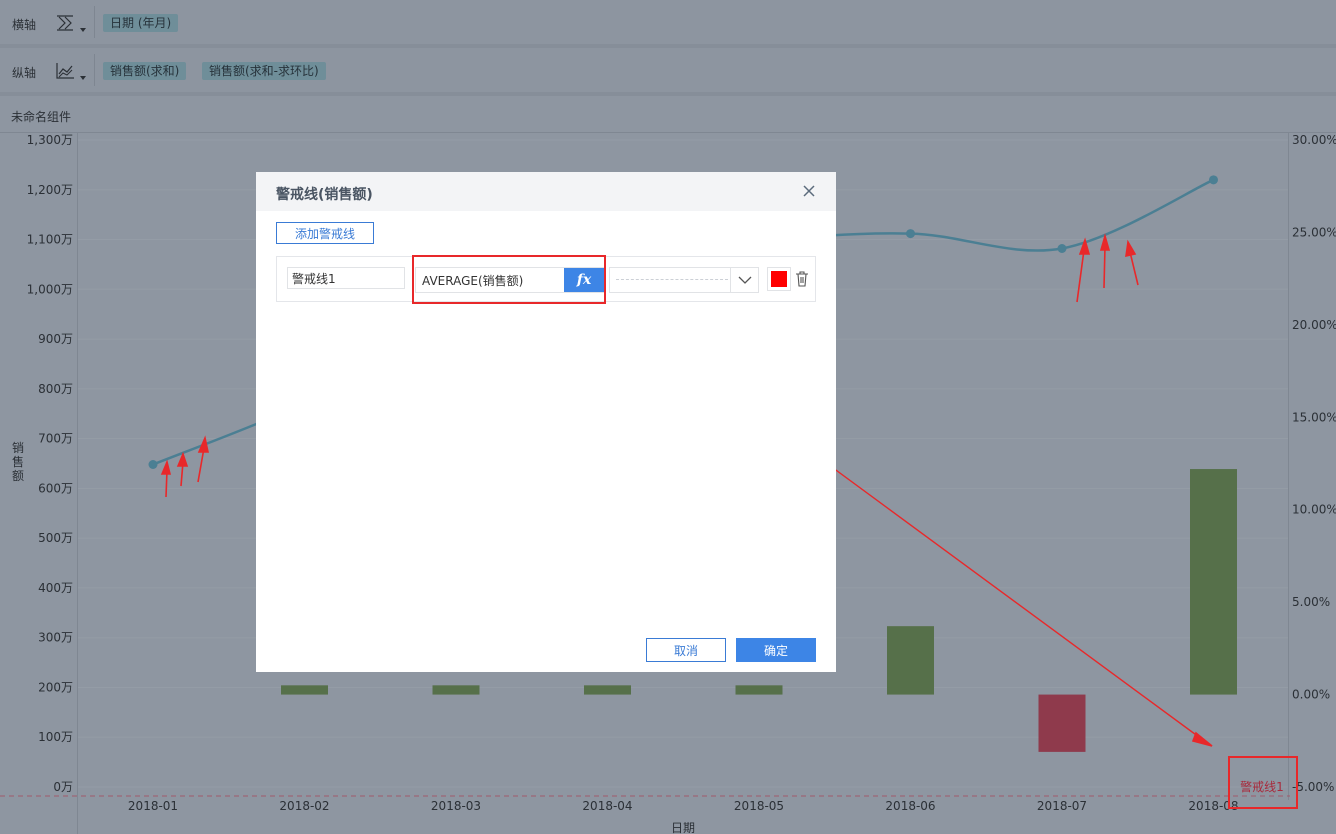 The image size is (1336, 834). I want to click on y-axis-shelf: 纵轴 销售额(求和) 销售额(求和-求环比), so click(668, 70).